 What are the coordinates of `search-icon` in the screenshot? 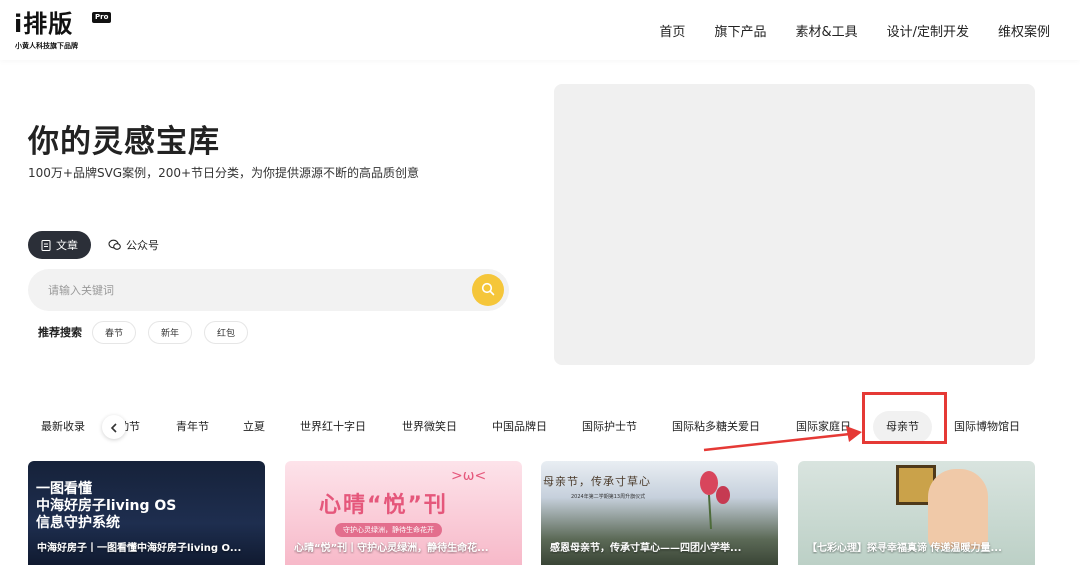 It's located at (488, 290).